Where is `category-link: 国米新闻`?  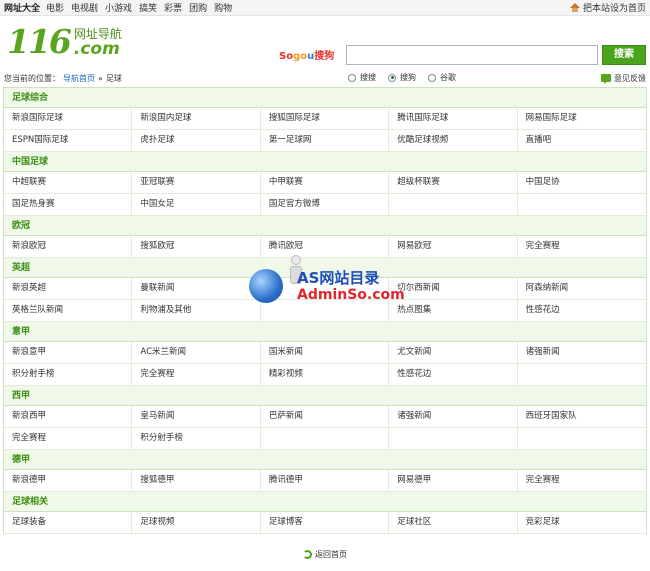 category-link: 国米新闻 is located at coordinates (325, 352).